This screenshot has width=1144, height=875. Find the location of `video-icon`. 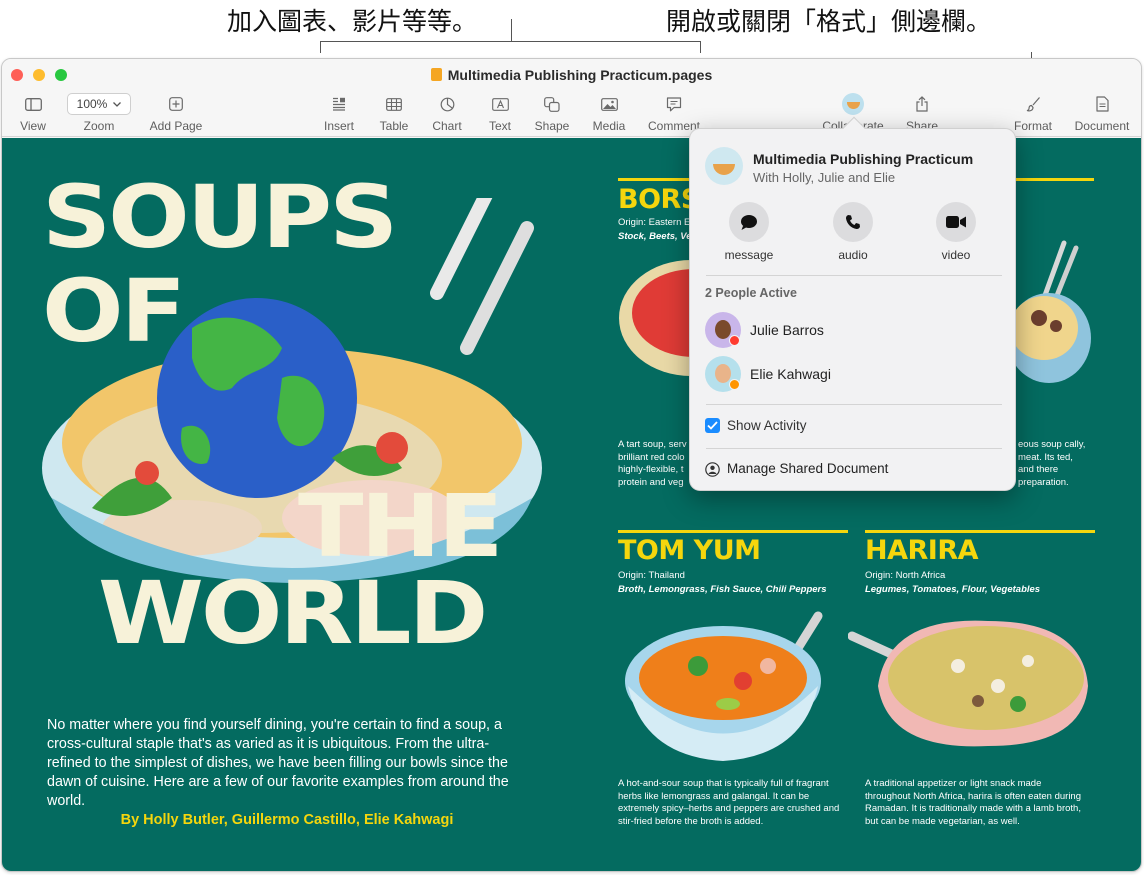

video-icon is located at coordinates (956, 222).